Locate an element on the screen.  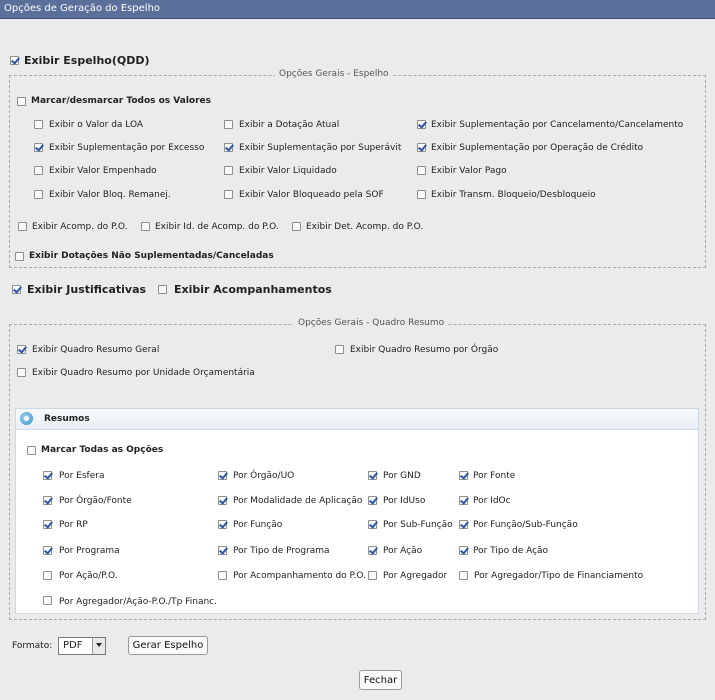
resumo-label: Por Tipo de Programa is located at coordinates (281, 551).